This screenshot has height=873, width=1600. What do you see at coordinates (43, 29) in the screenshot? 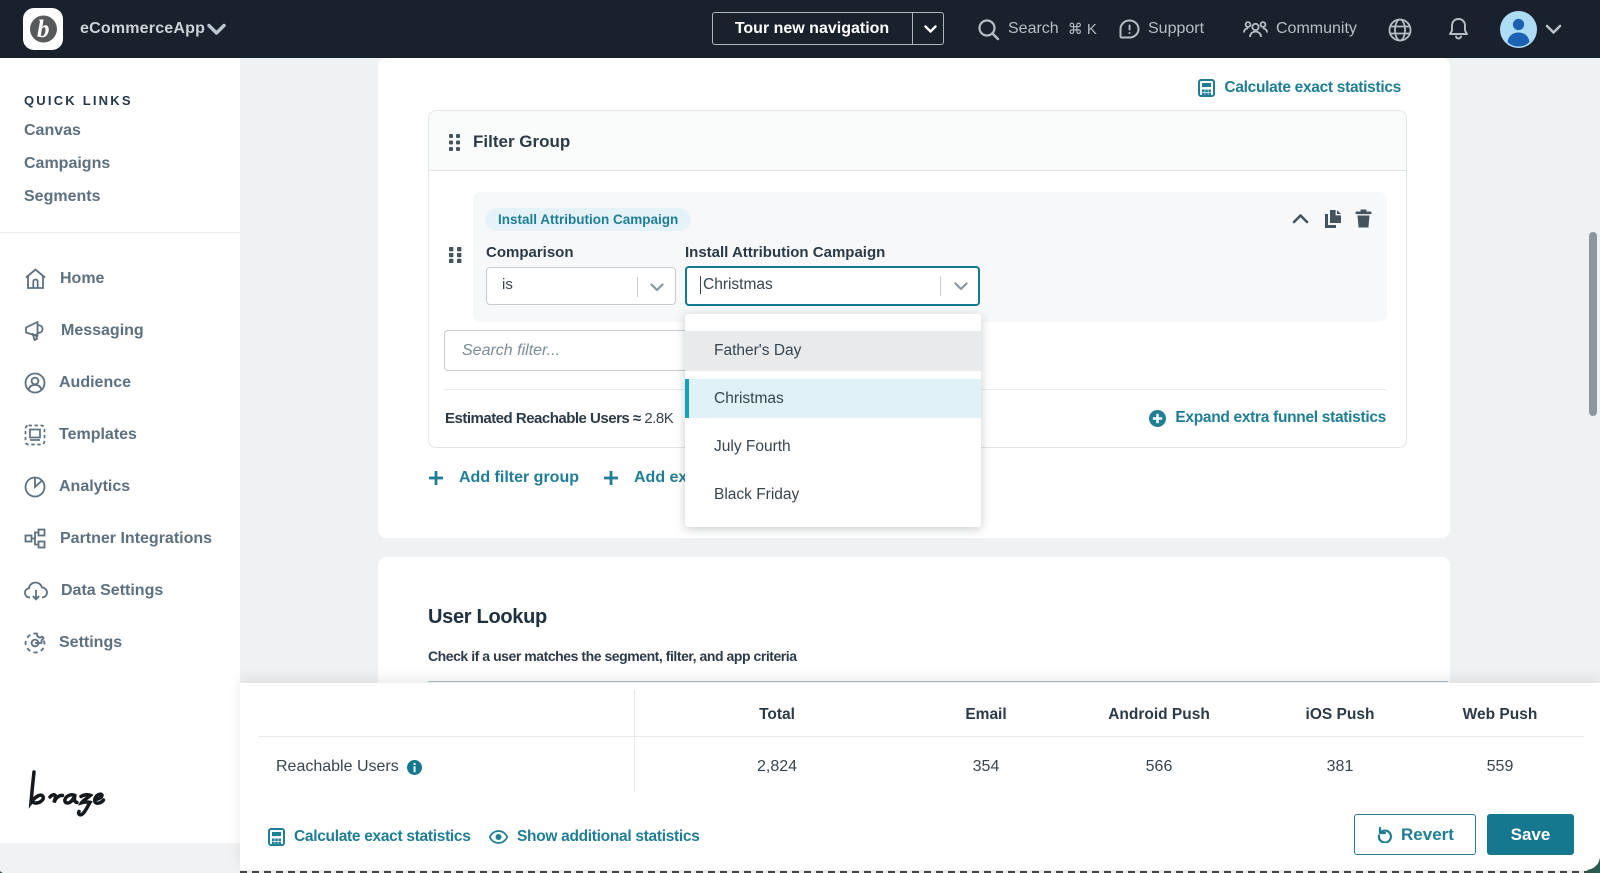
I see `svg-text: b` at bounding box center [43, 29].